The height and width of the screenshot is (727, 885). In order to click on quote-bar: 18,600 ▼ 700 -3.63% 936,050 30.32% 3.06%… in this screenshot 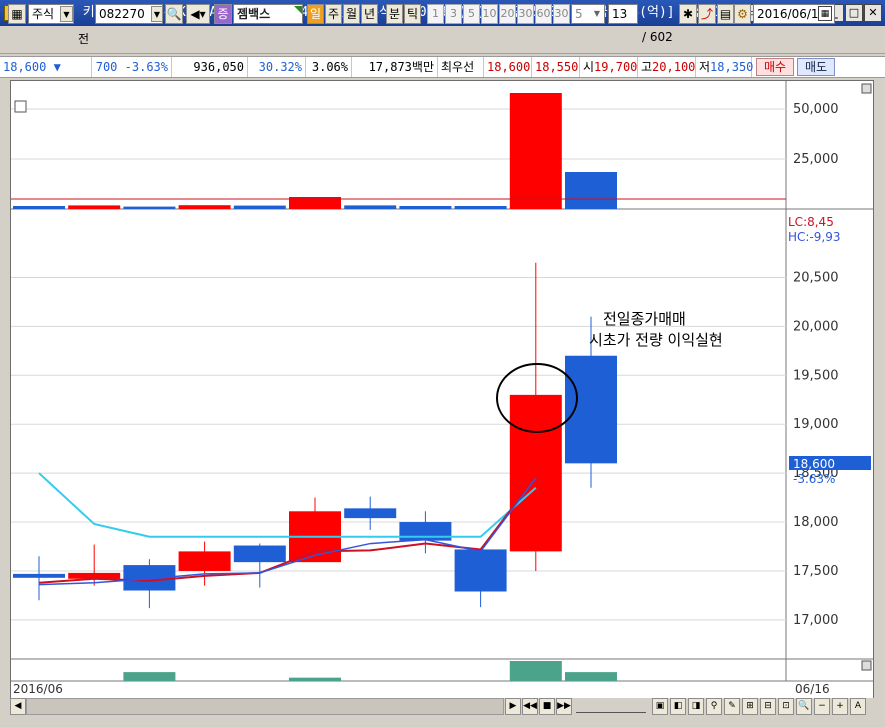, I will do `click(442, 67)`.